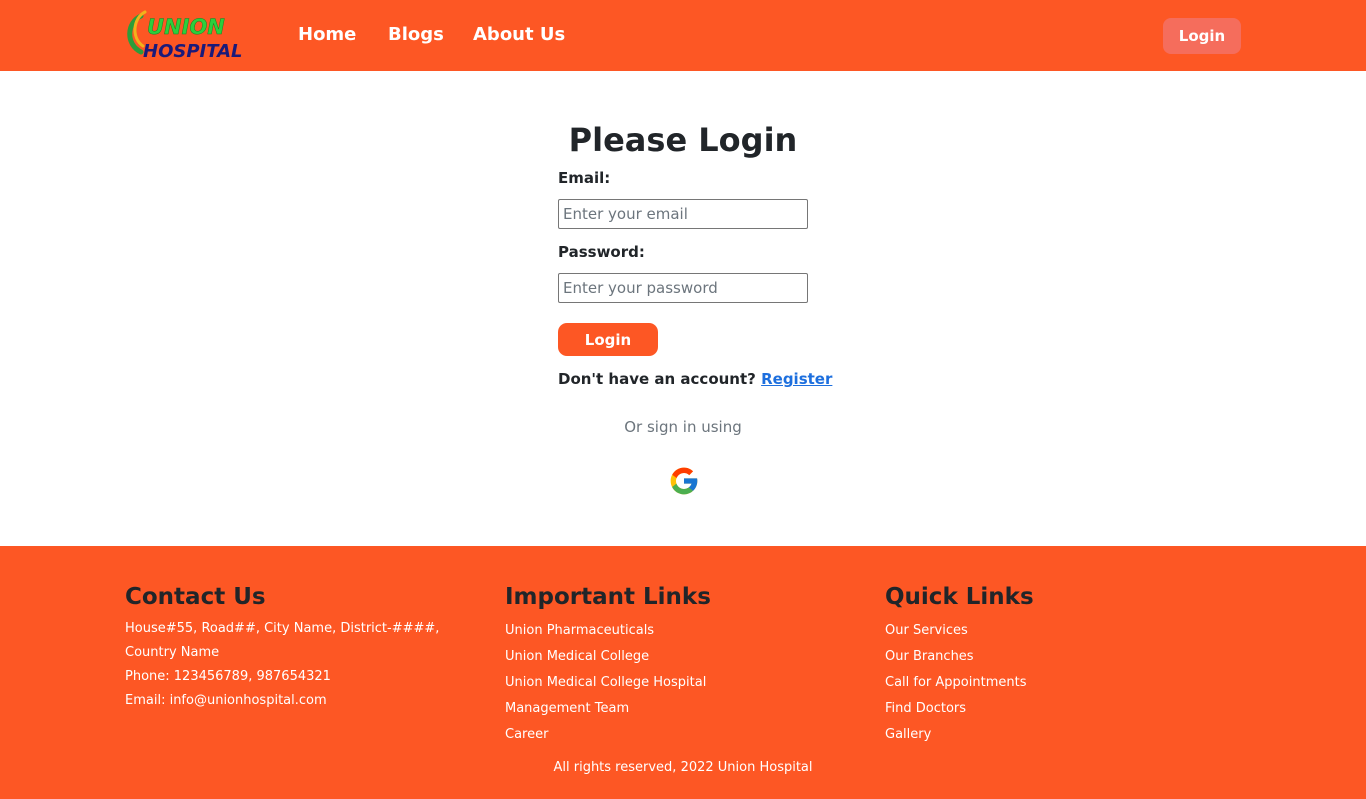 Image resolution: width=1366 pixels, height=799 pixels. I want to click on contact-phone: Phone: 123456789, 987654321, so click(228, 676).